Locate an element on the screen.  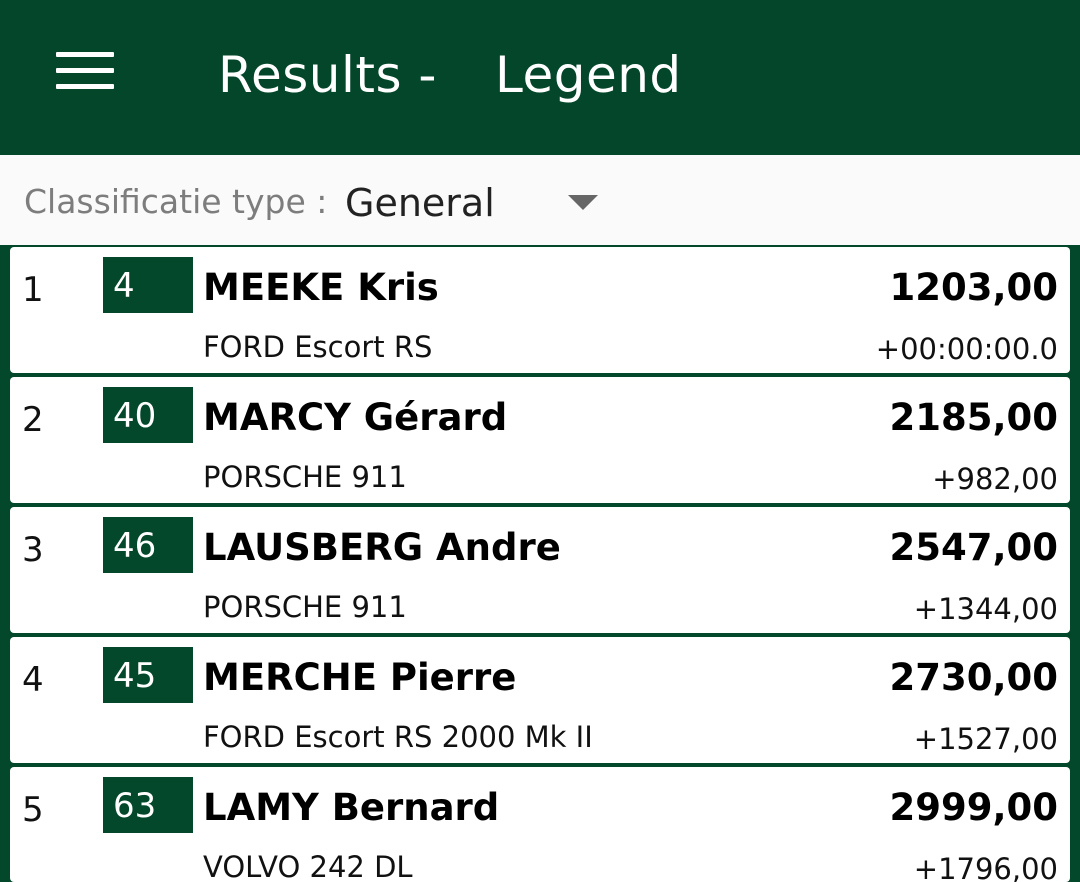
result-position: 2 is located at coordinates (33, 420).